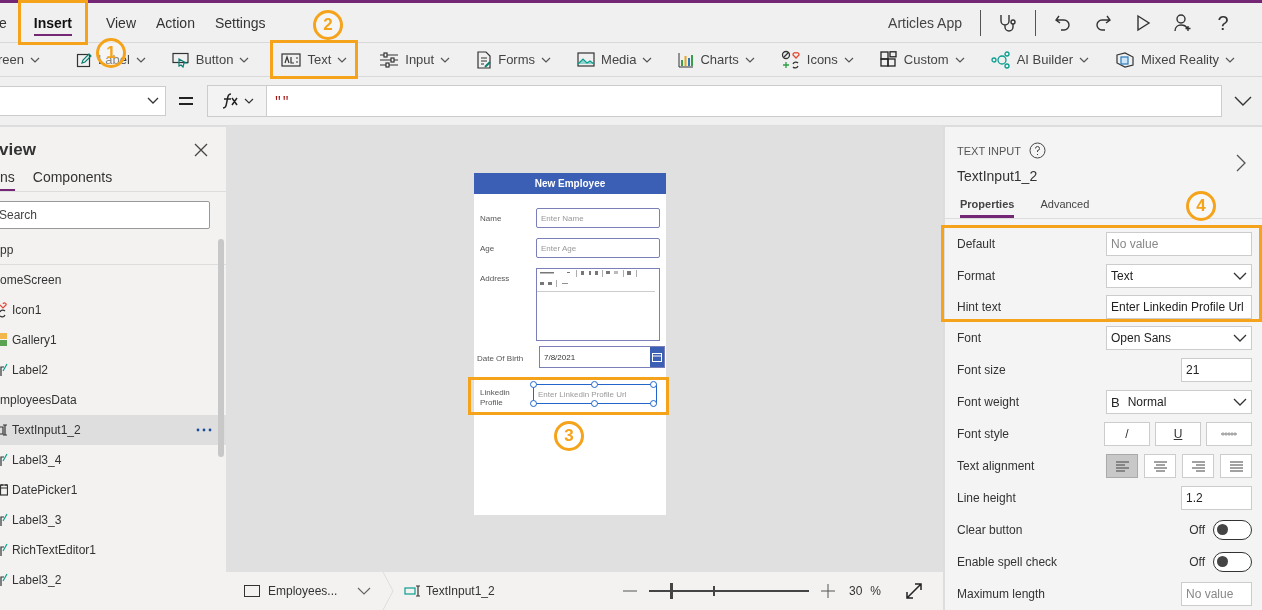 The image size is (1262, 610). What do you see at coordinates (52, 22) in the screenshot?
I see `menu-tab: Insert` at bounding box center [52, 22].